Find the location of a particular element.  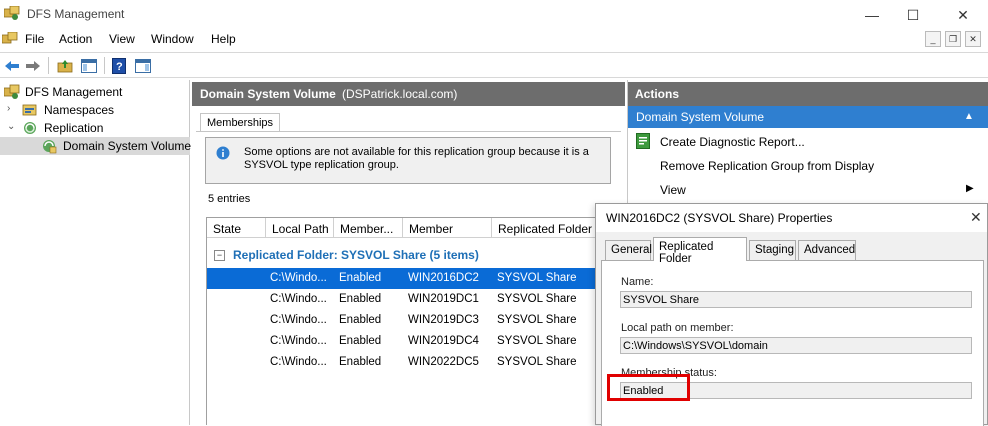

actions-section-header: Domain System Volume ▲ is located at coordinates (808, 117).